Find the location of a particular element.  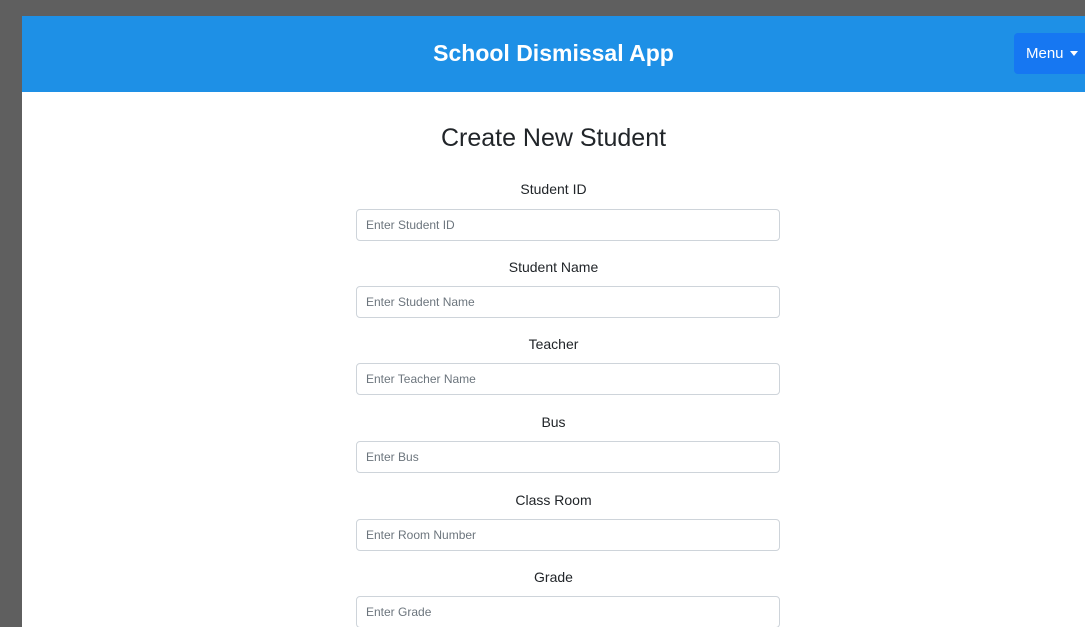

bus-label: Bus is located at coordinates (553, 422).